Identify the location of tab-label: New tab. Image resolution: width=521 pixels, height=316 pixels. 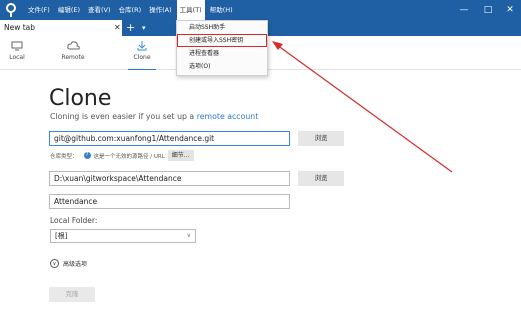
(20, 27).